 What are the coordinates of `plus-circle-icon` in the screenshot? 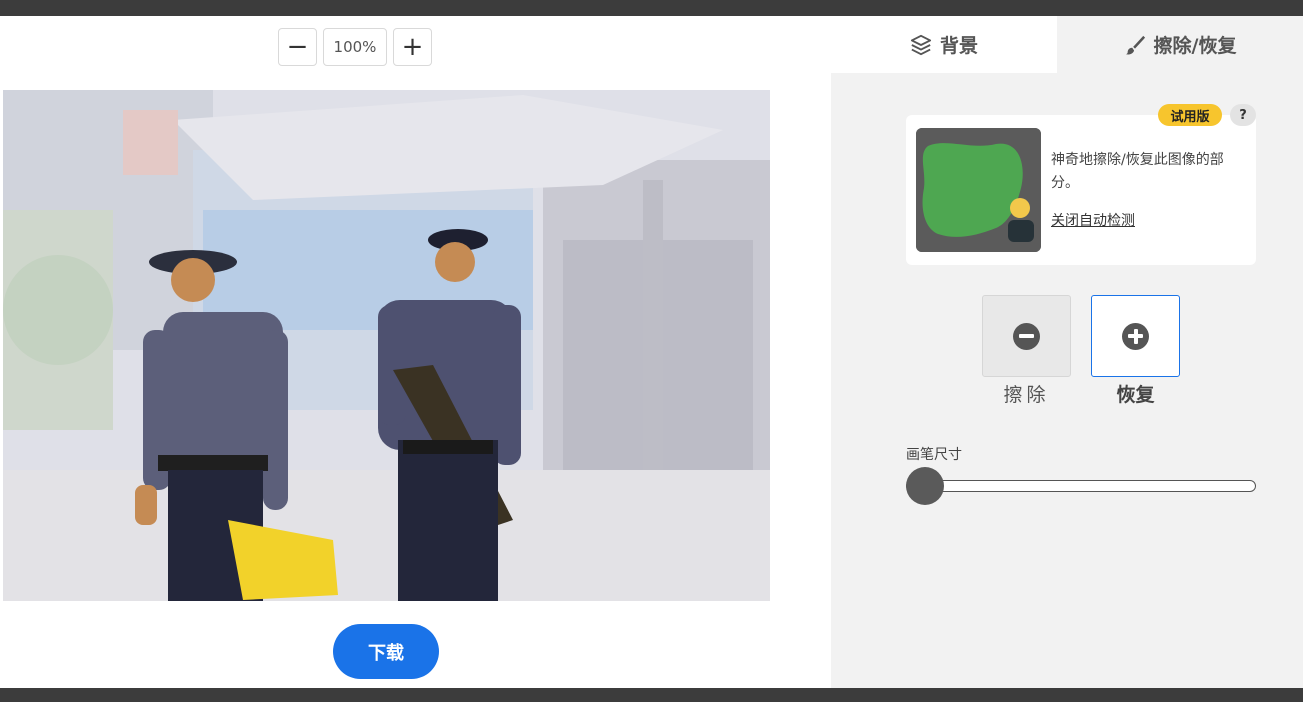 It's located at (1135, 336).